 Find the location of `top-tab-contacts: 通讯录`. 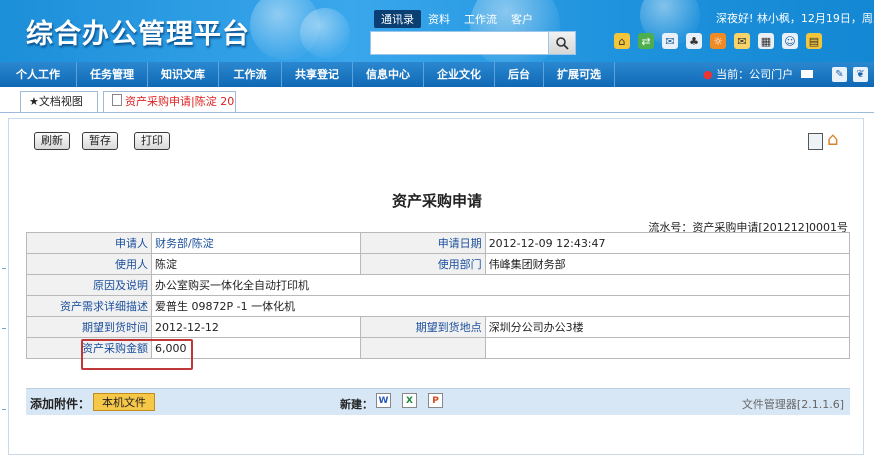

top-tab-contacts: 通讯录 is located at coordinates (397, 19).